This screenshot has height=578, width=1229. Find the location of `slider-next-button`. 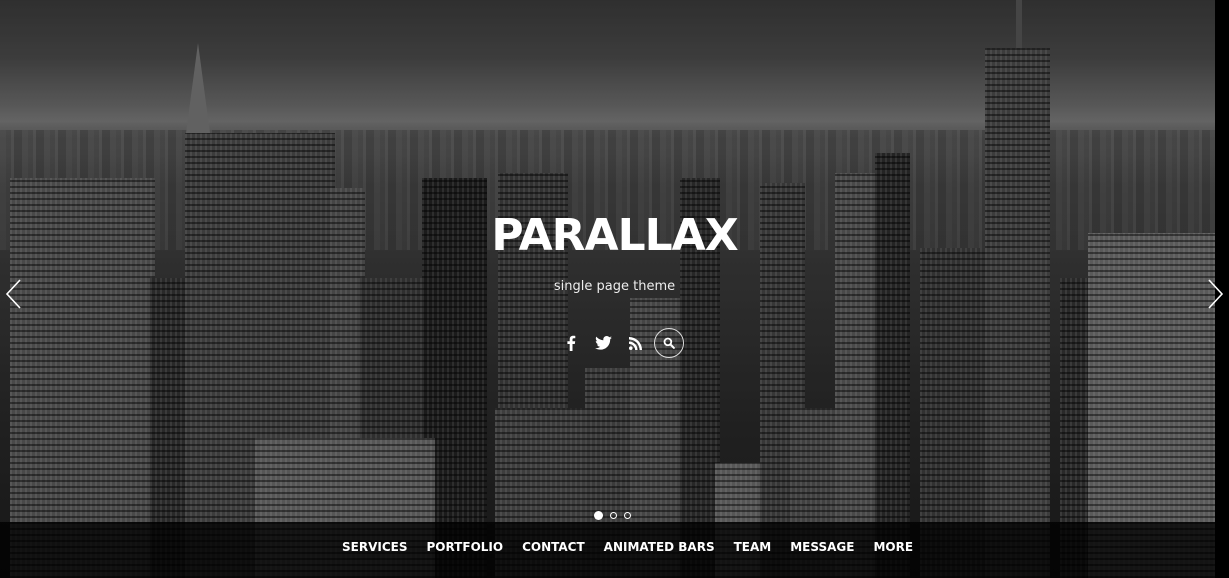

slider-next-button is located at coordinates (1215, 294).